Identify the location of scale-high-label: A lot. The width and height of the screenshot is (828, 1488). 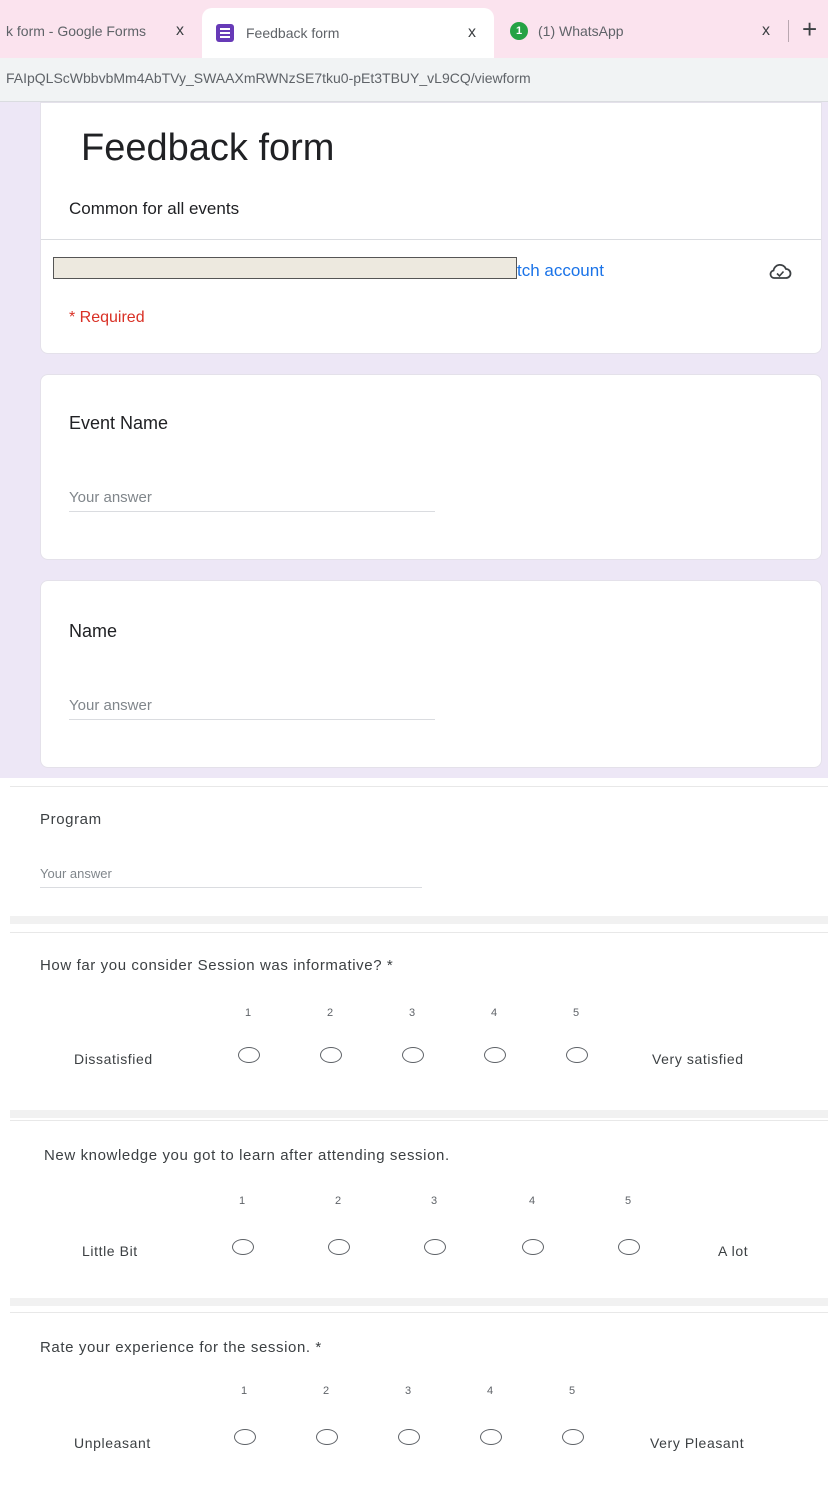
(733, 1251).